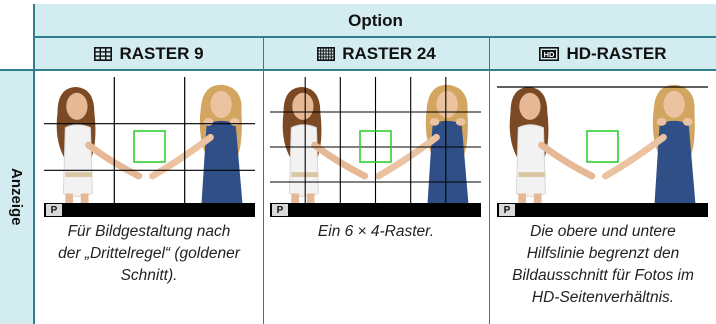 This screenshot has height=324, width=716. Describe the element at coordinates (326, 53) in the screenshot. I see `grid-6x4-icon` at that location.